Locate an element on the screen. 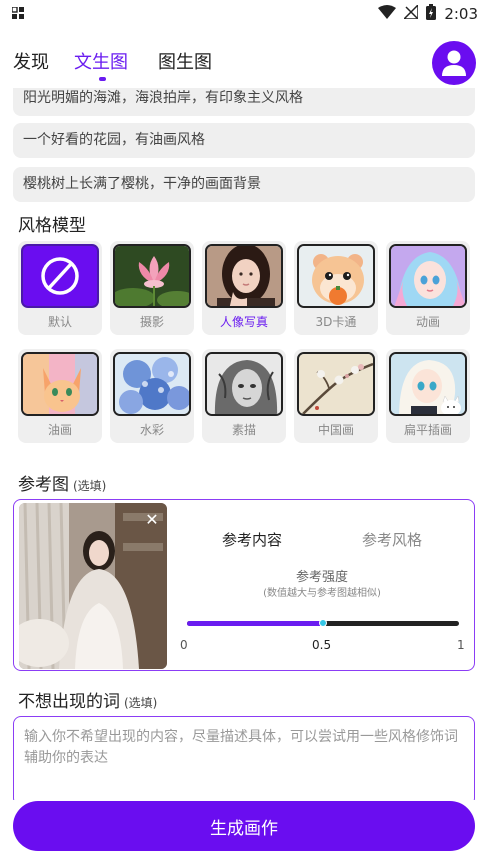 The height and width of the screenshot is (867, 488). style-label: 素描 is located at coordinates (243, 430).